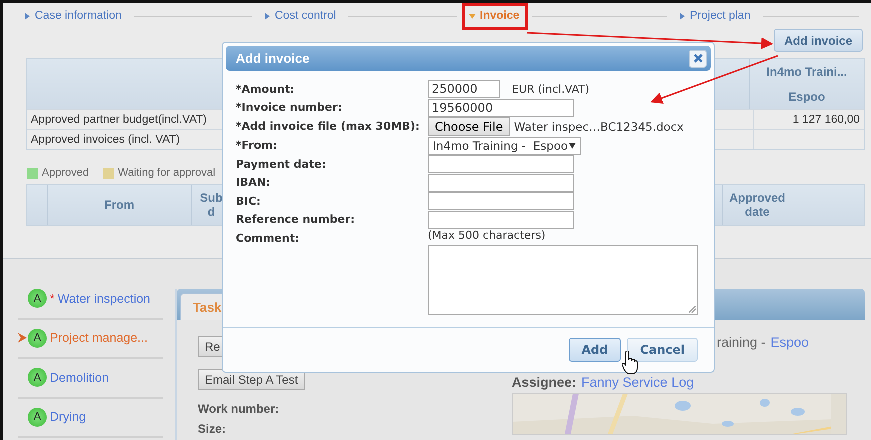 The image size is (871, 440). What do you see at coordinates (249, 202) in the screenshot?
I see `field-label: BIC:` at bounding box center [249, 202].